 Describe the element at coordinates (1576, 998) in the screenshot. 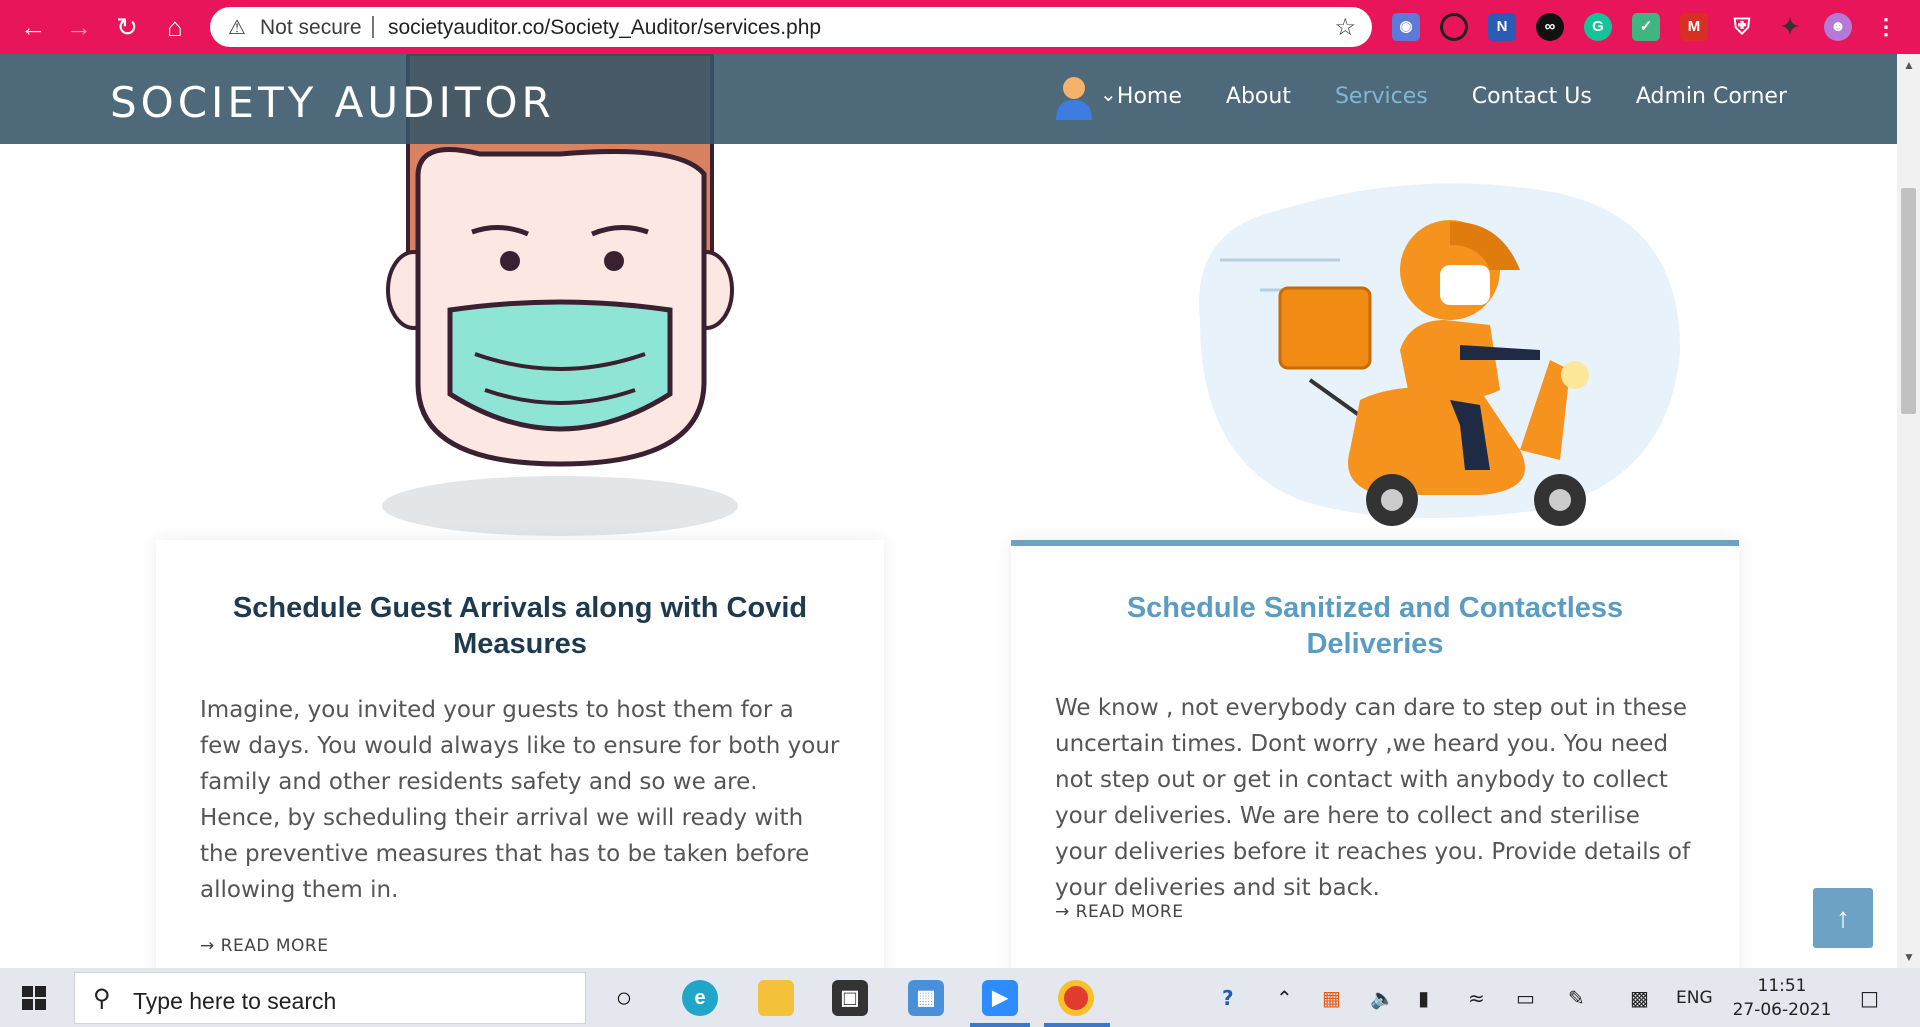

I see `pen-icon: ✎` at that location.